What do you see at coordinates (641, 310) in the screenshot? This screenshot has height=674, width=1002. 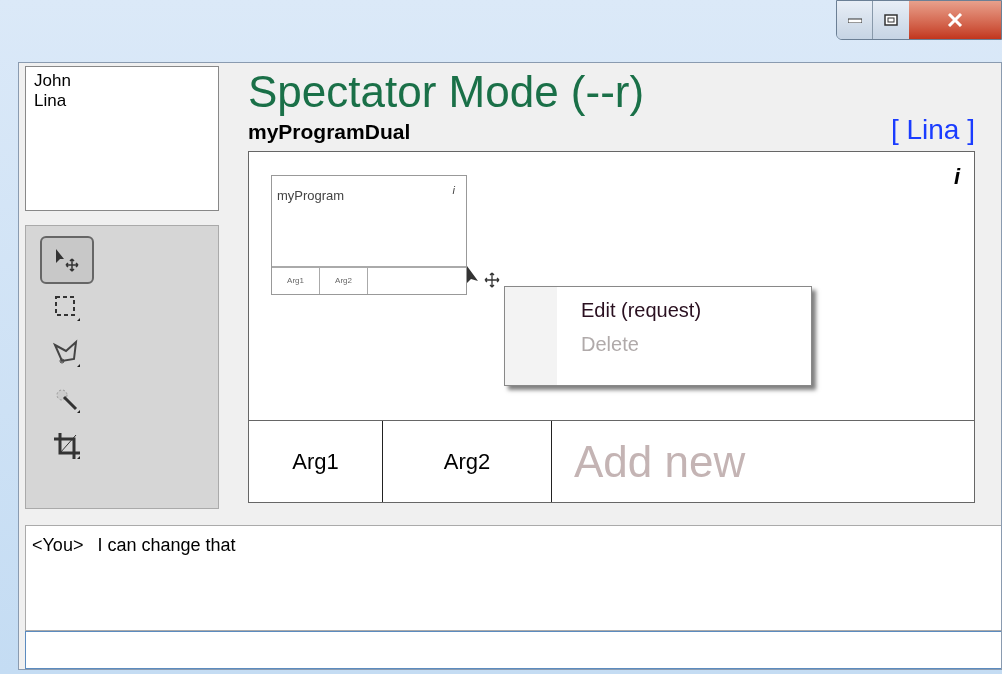 I see `menu-item: Edit (request)` at bounding box center [641, 310].